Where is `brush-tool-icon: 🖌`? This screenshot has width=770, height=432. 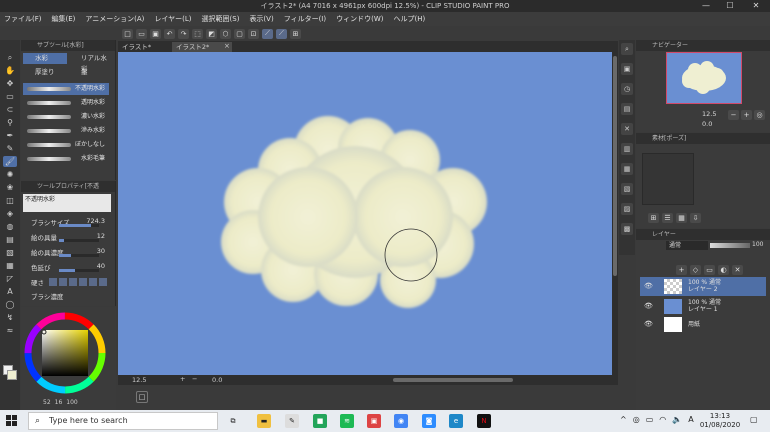 brush-tool-icon: 🖌 is located at coordinates (10, 161).